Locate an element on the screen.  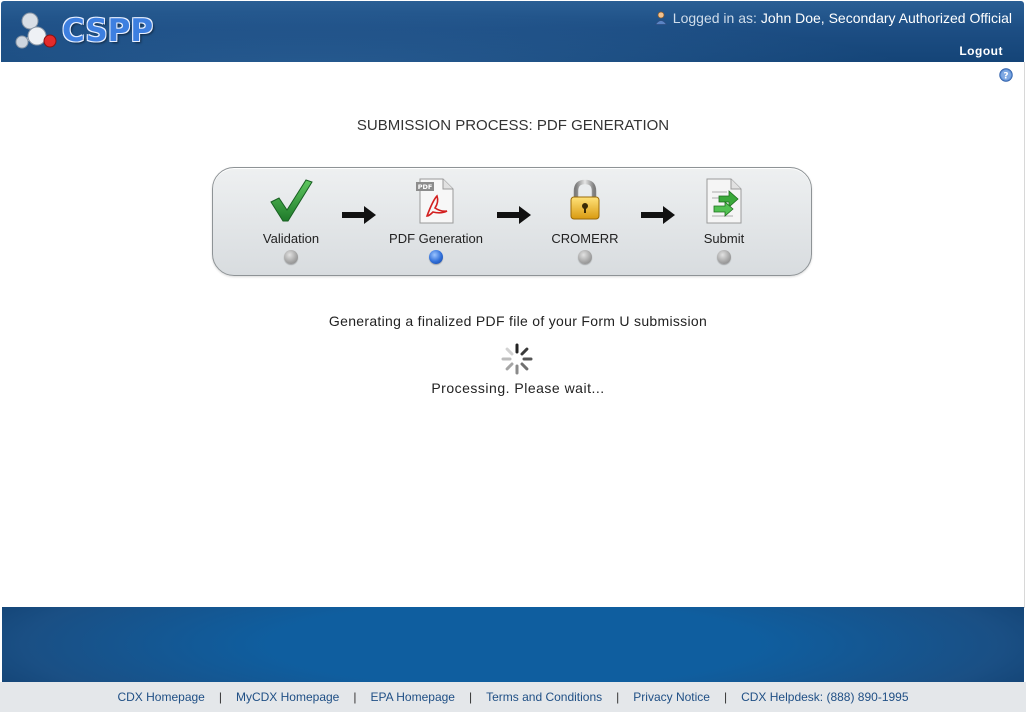
step-label: Validation is located at coordinates (291, 238).